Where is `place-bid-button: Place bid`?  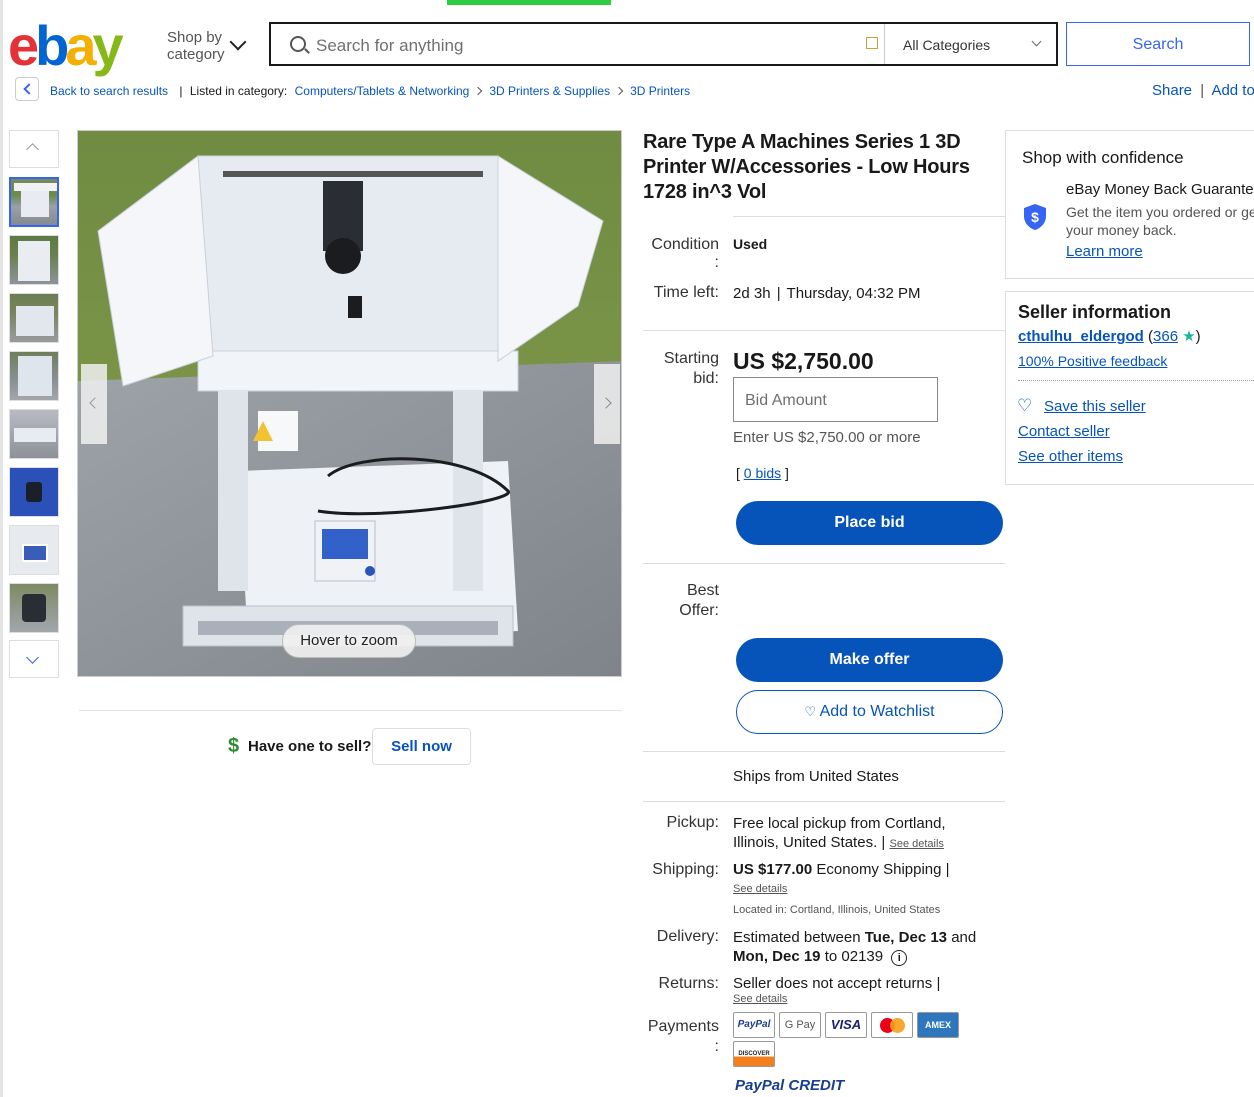
place-bid-button: Place bid is located at coordinates (869, 523).